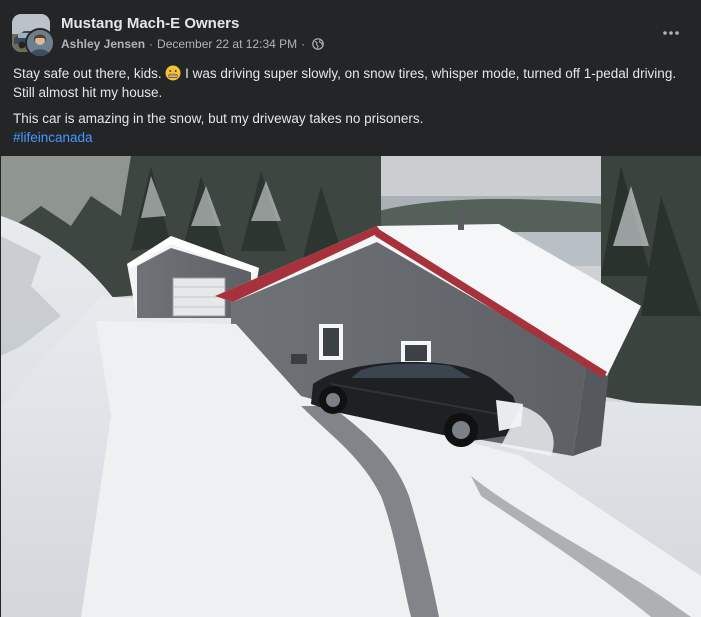  What do you see at coordinates (150, 23) in the screenshot?
I see `group-name-link: Mustang Mach-E Owners` at bounding box center [150, 23].